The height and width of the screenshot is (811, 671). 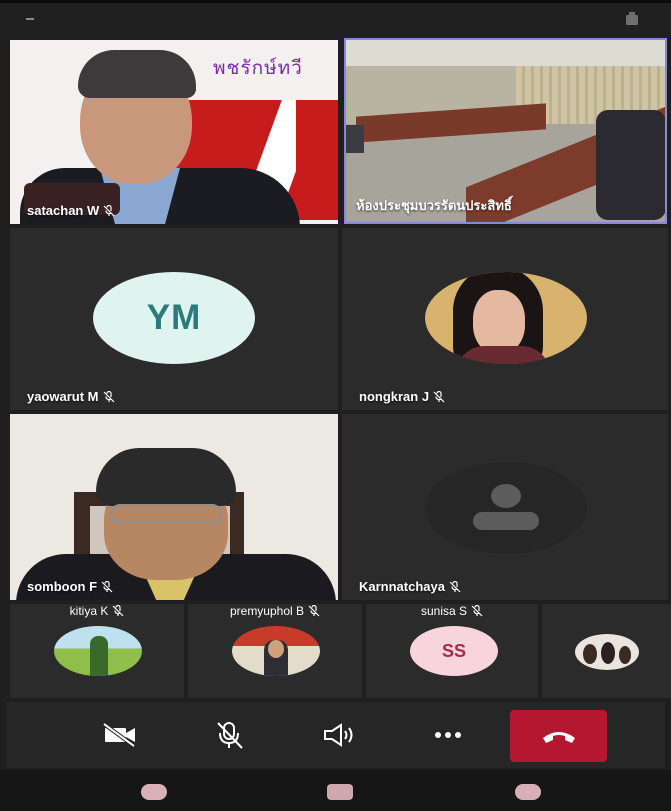 What do you see at coordinates (452, 611) in the screenshot?
I see `participant-name: sunisa S` at bounding box center [452, 611].